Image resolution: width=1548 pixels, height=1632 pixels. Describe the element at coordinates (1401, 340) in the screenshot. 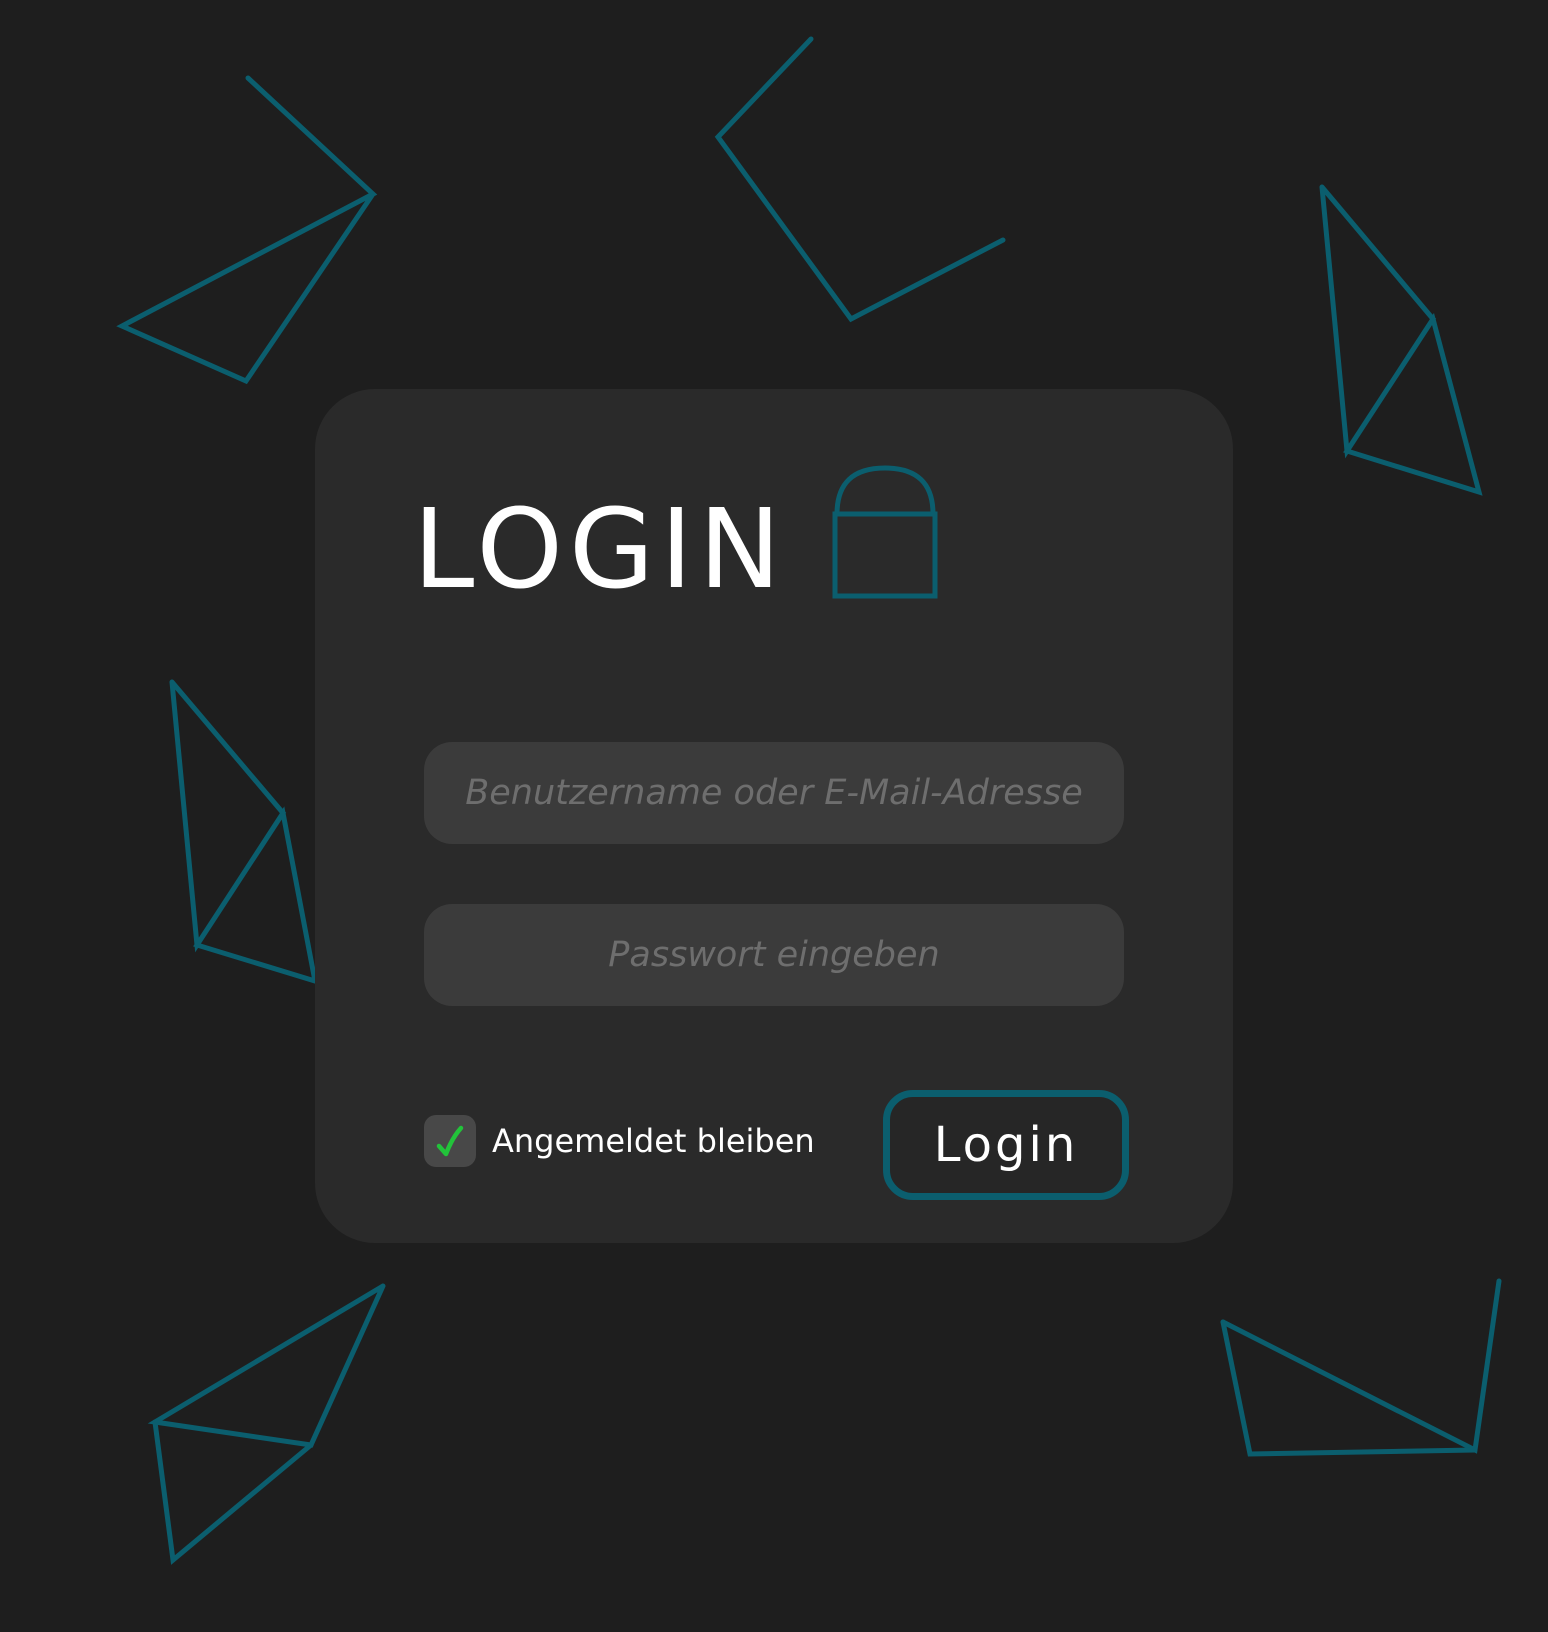

I see `decorative-triangle-top-right` at that location.